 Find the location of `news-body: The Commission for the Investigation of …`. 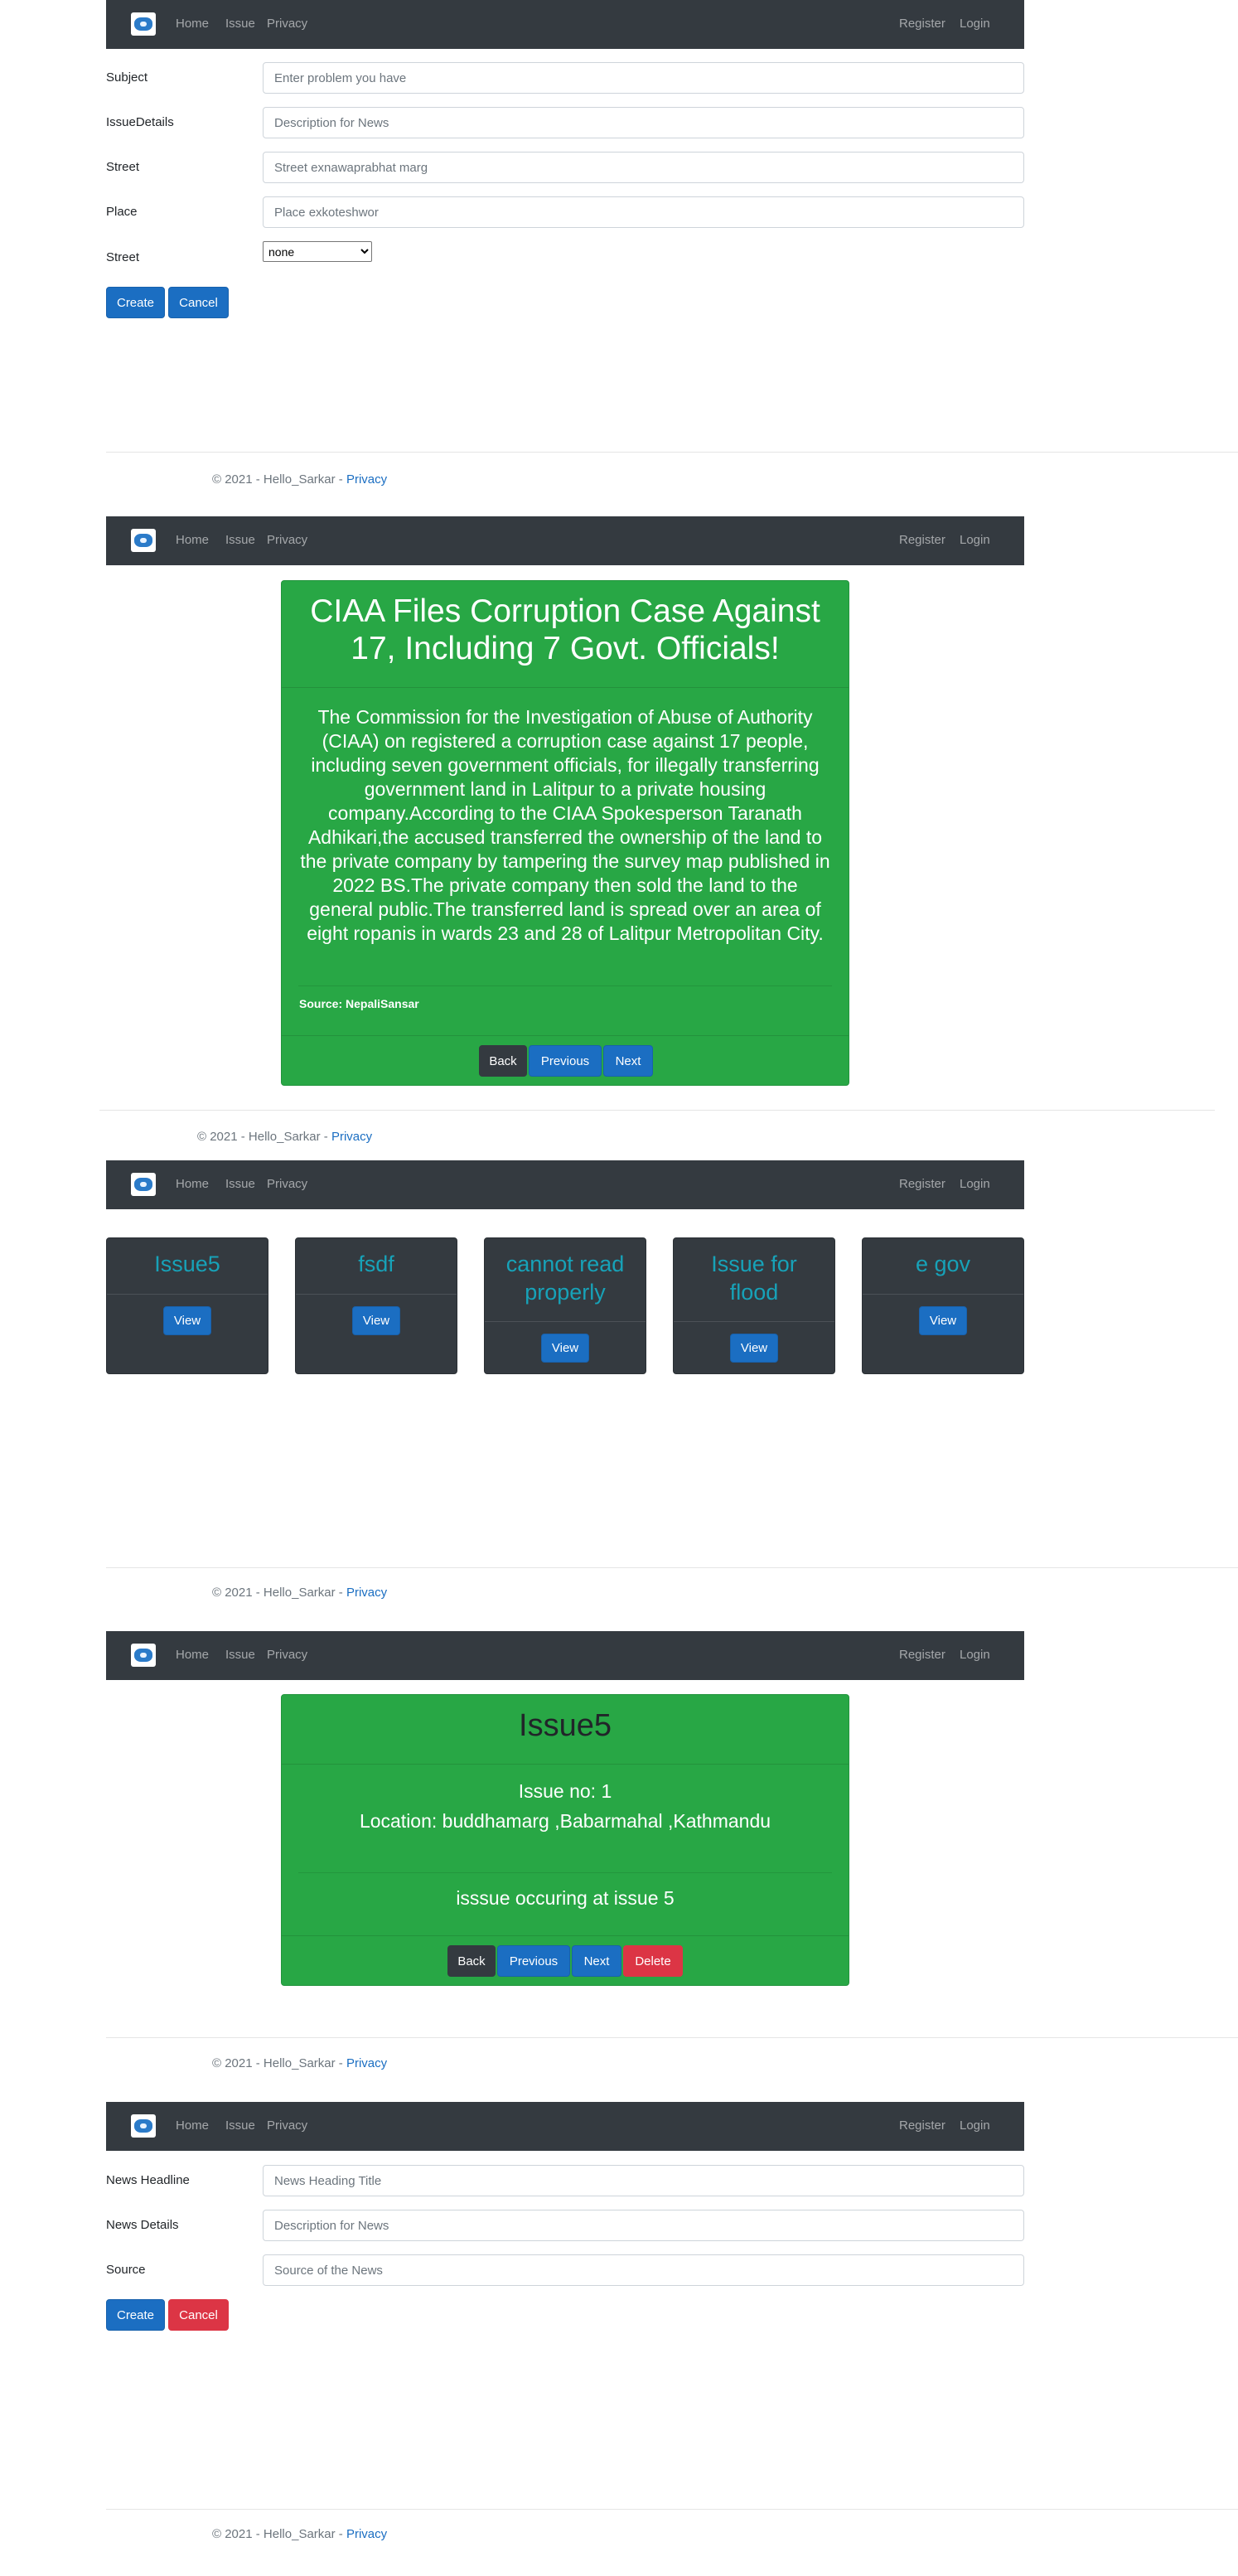

news-body: The Commission for the Investigation of … is located at coordinates (565, 825).